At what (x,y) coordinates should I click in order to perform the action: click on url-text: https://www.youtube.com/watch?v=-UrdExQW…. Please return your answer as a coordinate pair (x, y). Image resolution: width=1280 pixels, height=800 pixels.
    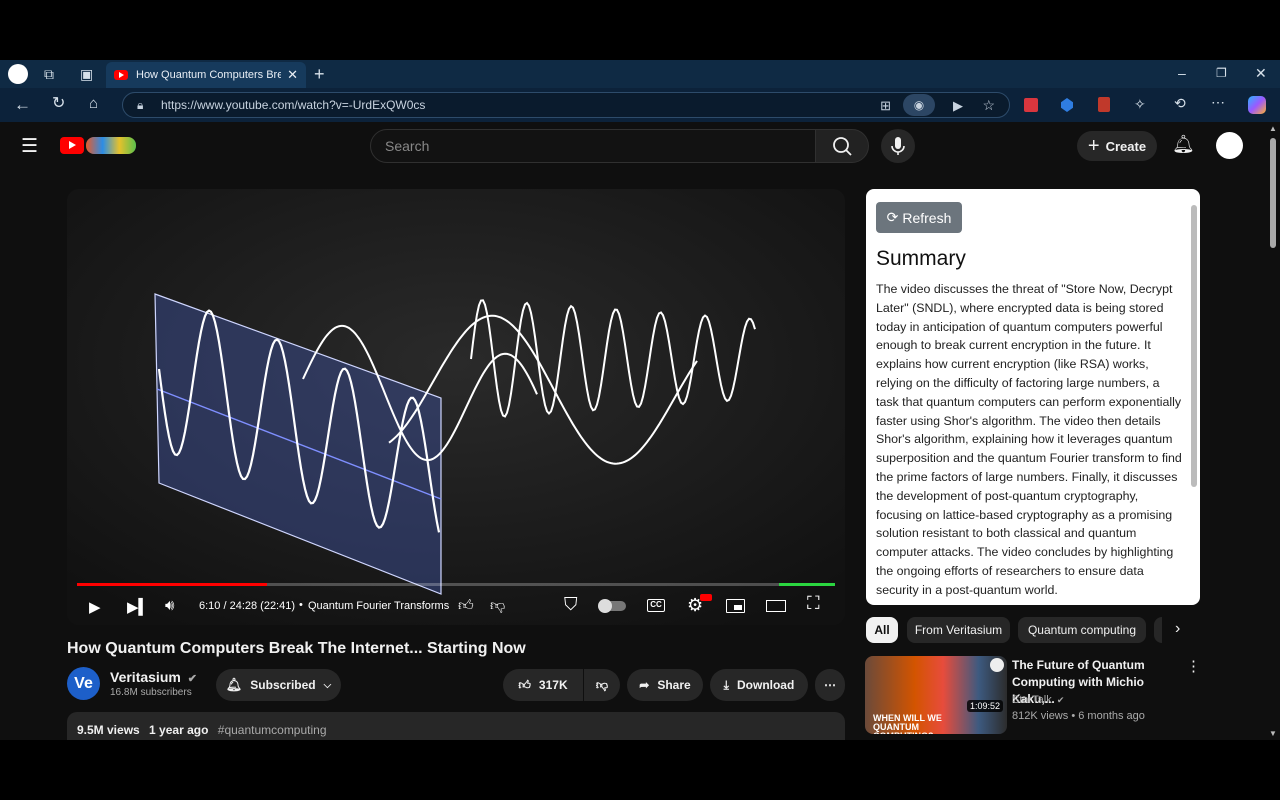
    Looking at the image, I should click on (293, 105).